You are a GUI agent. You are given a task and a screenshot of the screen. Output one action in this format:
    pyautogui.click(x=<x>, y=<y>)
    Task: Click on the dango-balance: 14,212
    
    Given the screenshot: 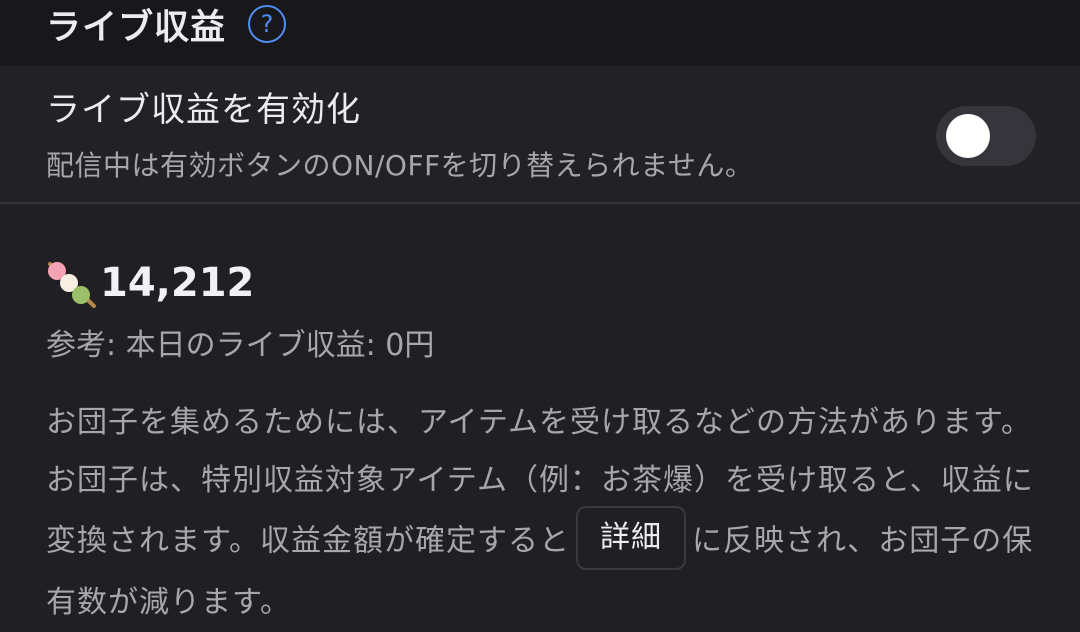 What is the action you would take?
    pyautogui.click(x=177, y=283)
    